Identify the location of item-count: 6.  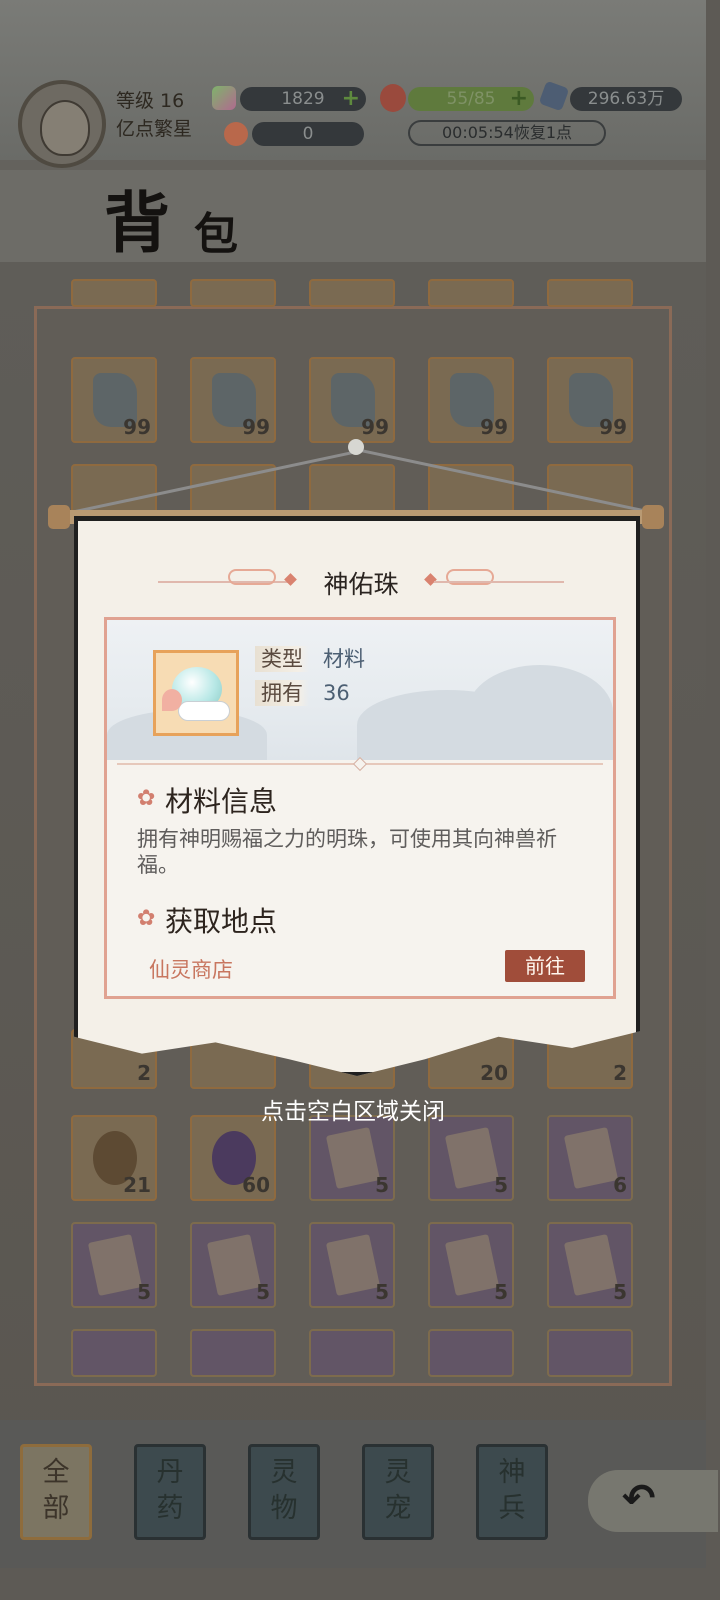
(620, 1185).